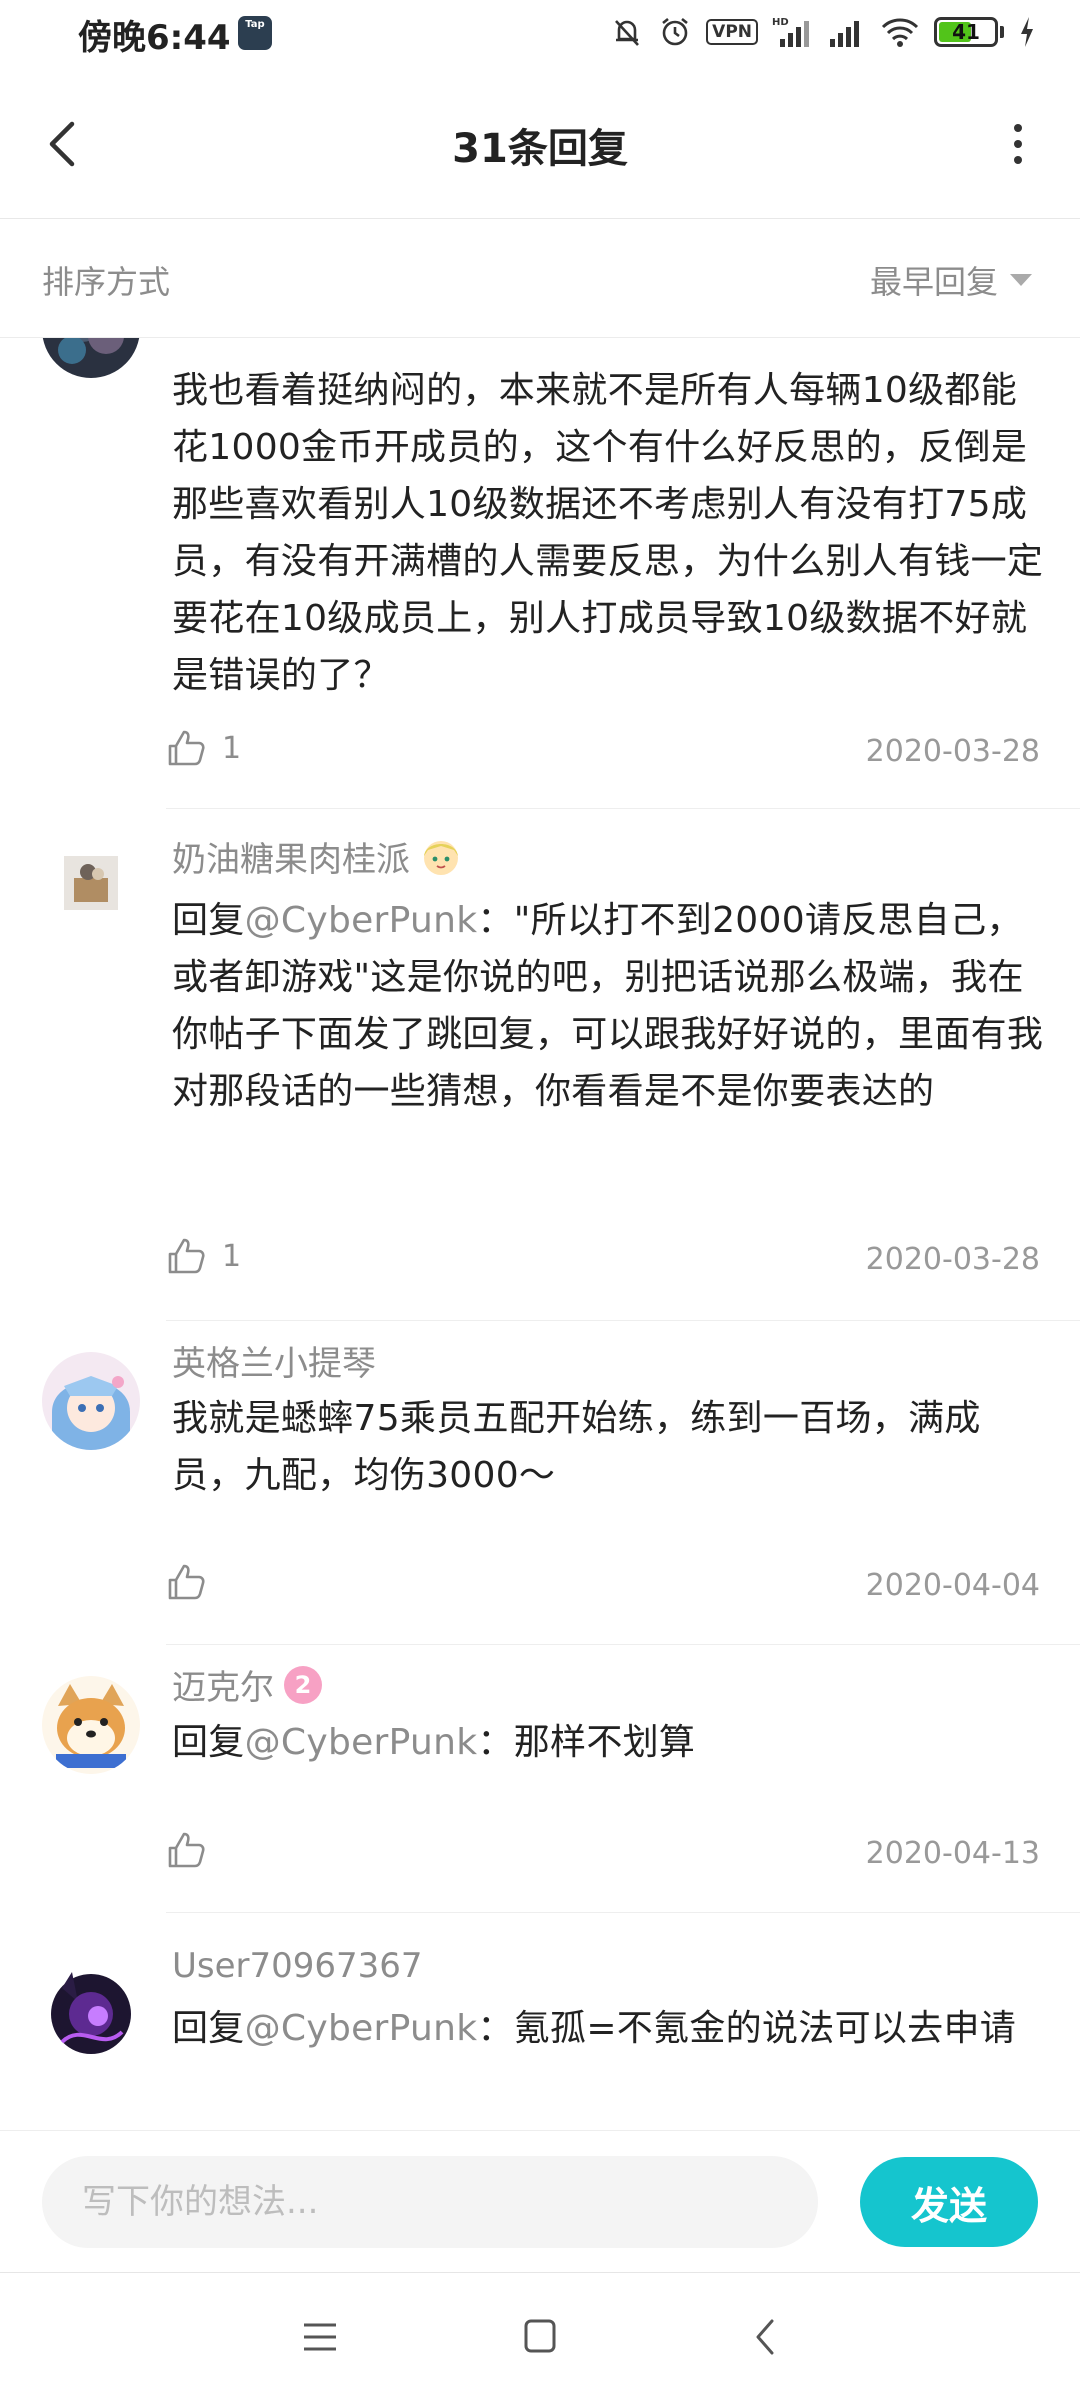 The height and width of the screenshot is (2401, 1080). What do you see at coordinates (790, 32) in the screenshot?
I see `signal-hd-icon: HD` at bounding box center [790, 32].